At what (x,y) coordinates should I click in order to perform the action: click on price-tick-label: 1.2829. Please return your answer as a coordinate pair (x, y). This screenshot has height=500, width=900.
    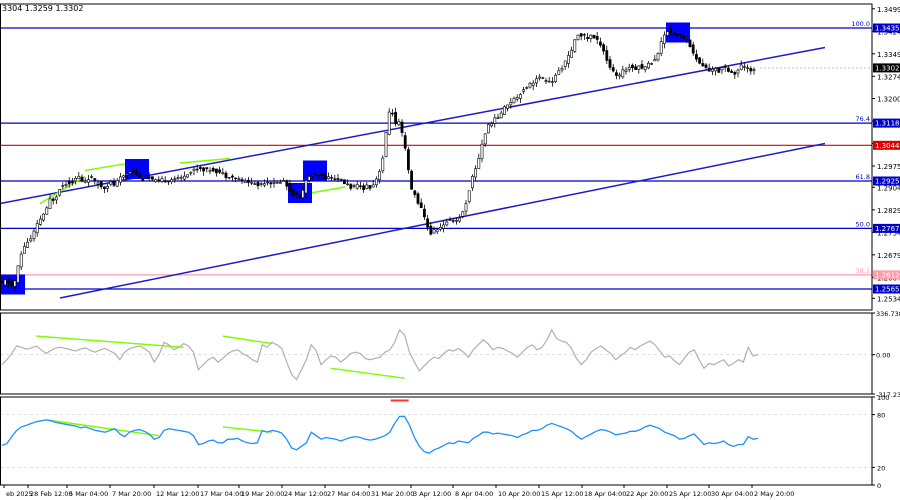
    Looking at the image, I should click on (888, 211).